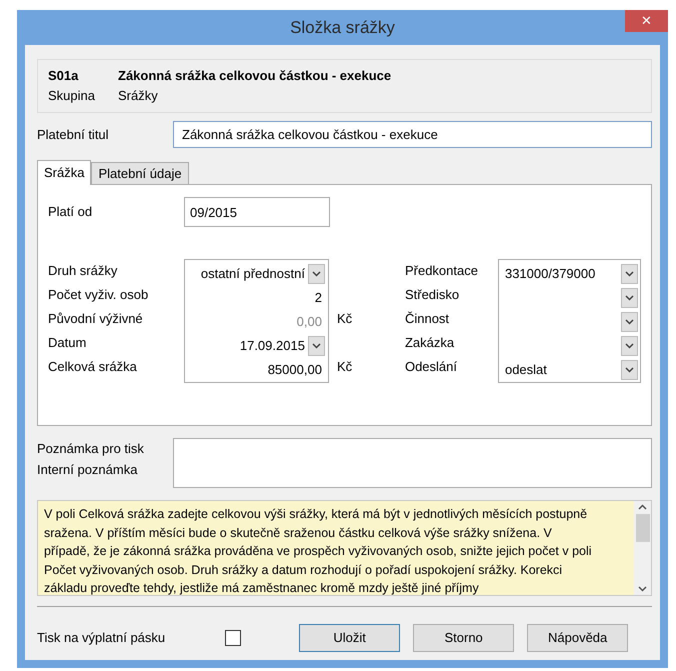  I want to click on field-label: Skupina, so click(72, 96).